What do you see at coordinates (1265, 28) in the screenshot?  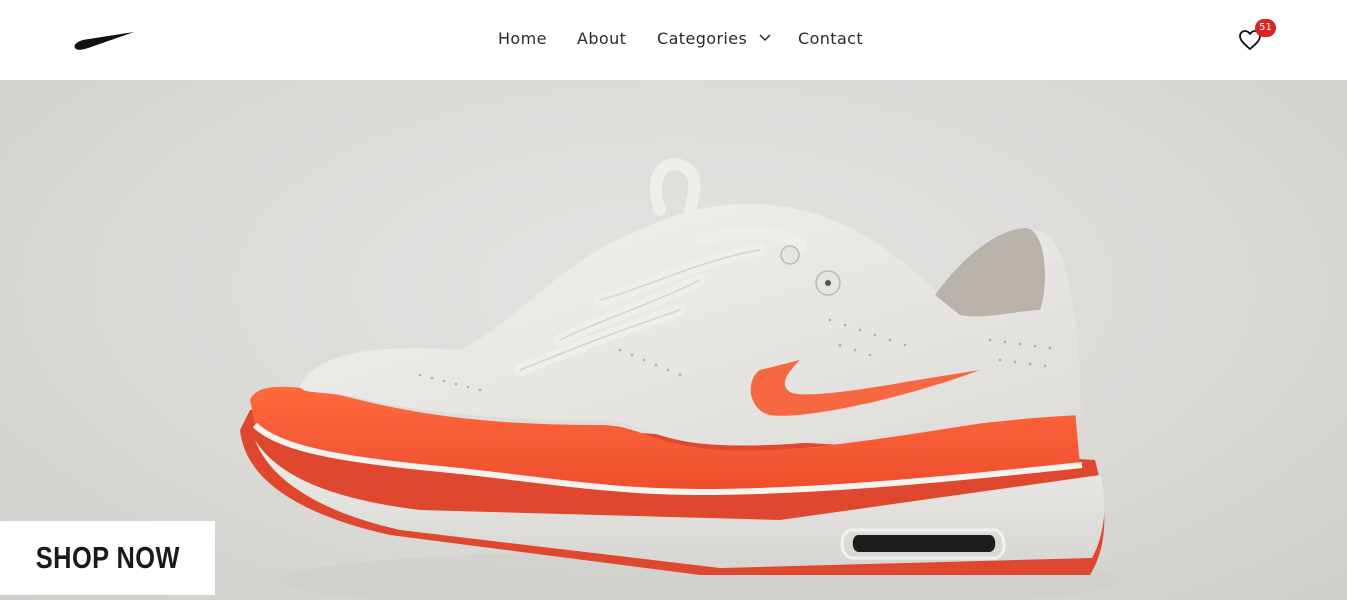 I see `wishlist-count-badge: 51` at bounding box center [1265, 28].